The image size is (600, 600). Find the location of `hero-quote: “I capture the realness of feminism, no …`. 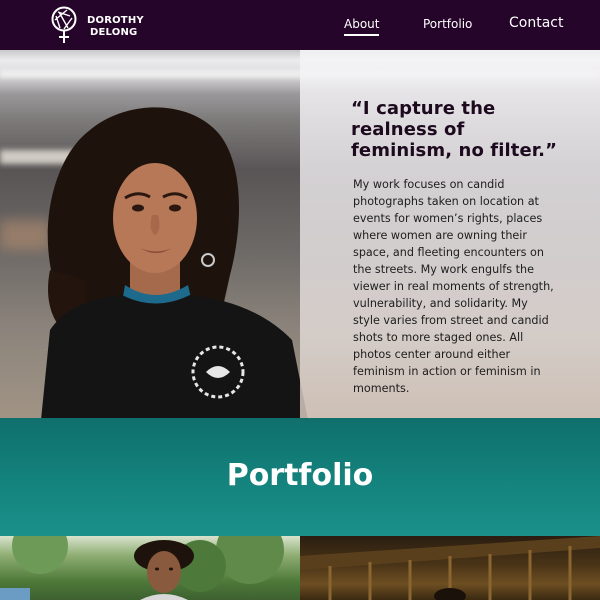

hero-quote: “I capture the realness of feminism, no … is located at coordinates (454, 129).